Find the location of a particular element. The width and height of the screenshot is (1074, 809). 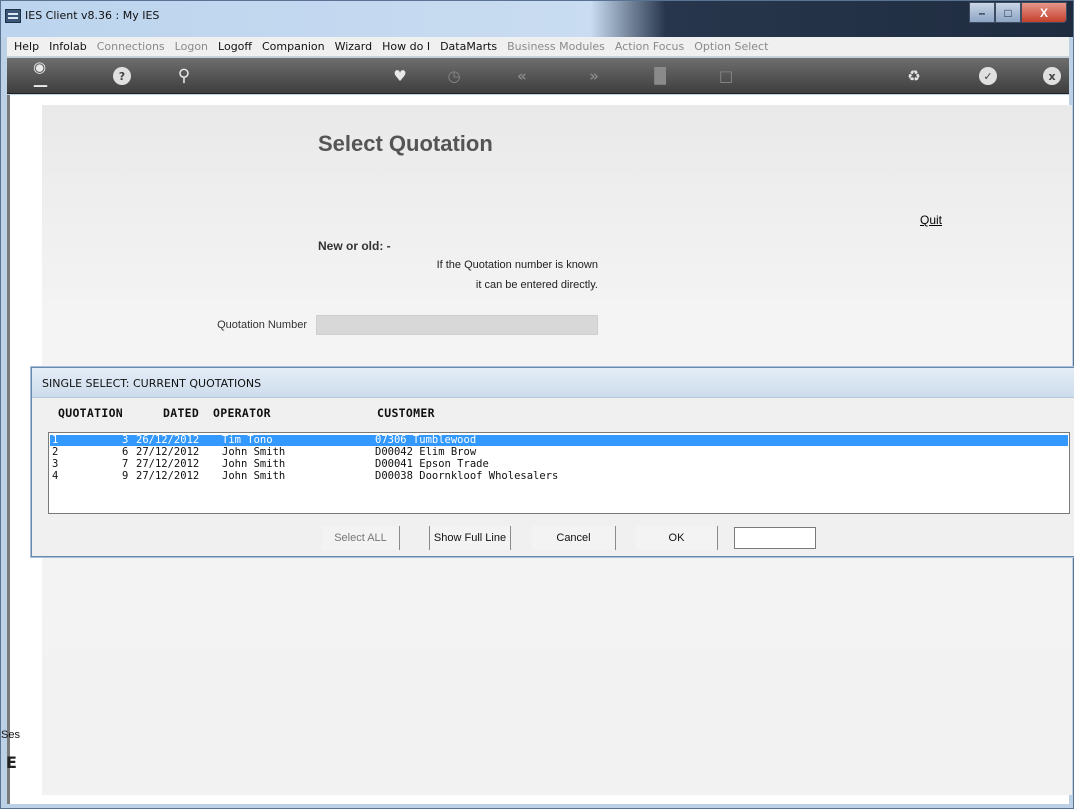

key-icon: ◉— is located at coordinates (47, 76).